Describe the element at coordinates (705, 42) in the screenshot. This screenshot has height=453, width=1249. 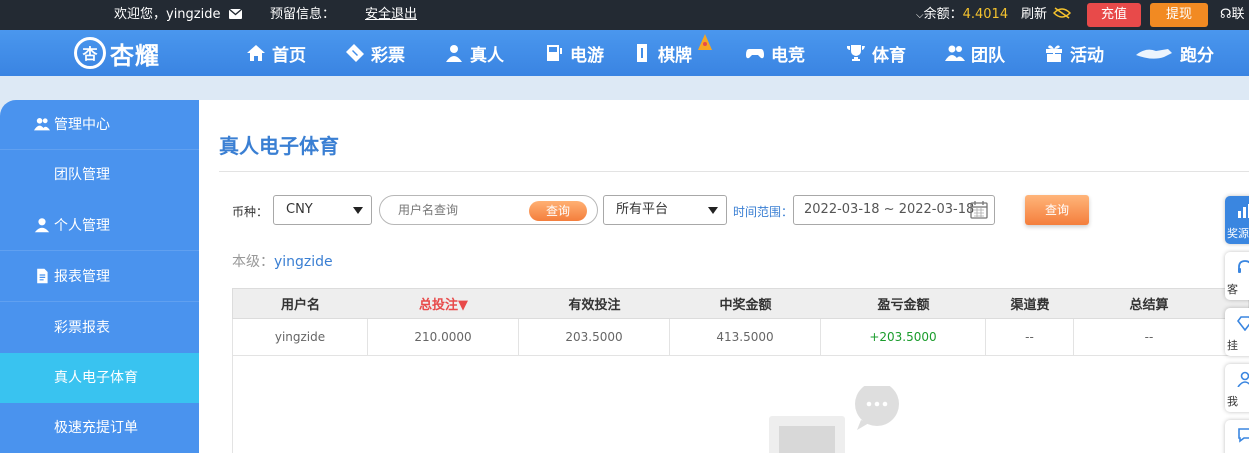
I see `hot-badge-icon` at that location.